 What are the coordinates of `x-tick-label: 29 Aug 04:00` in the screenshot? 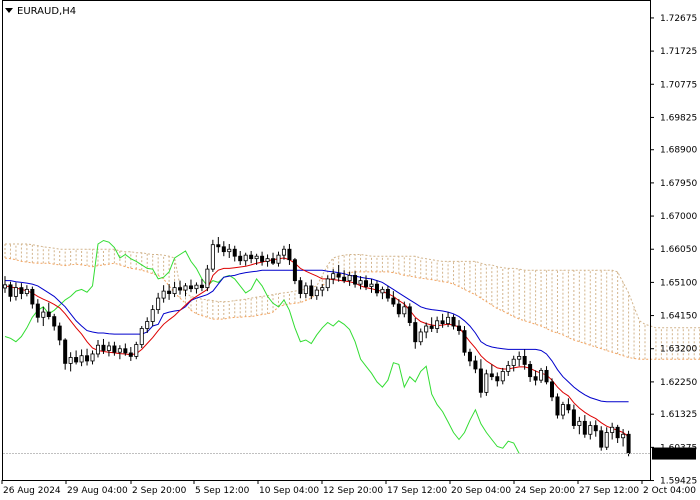 It's located at (97, 491).